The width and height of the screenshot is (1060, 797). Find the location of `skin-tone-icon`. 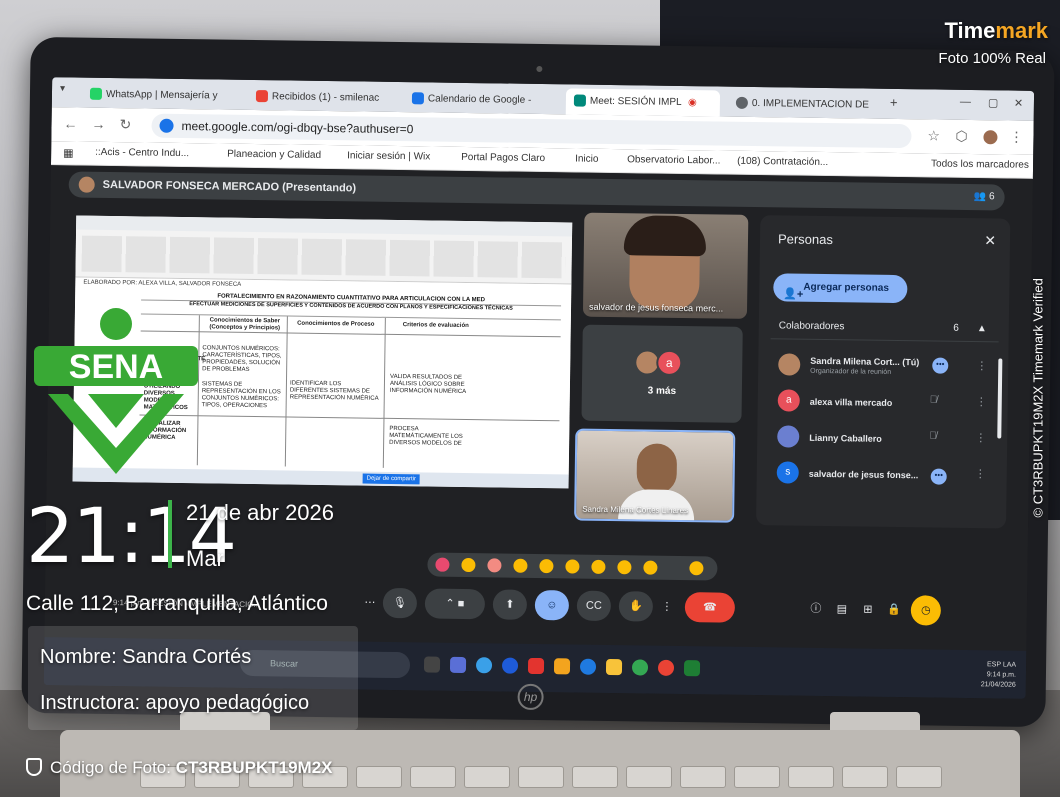

skin-tone-icon is located at coordinates (696, 568).